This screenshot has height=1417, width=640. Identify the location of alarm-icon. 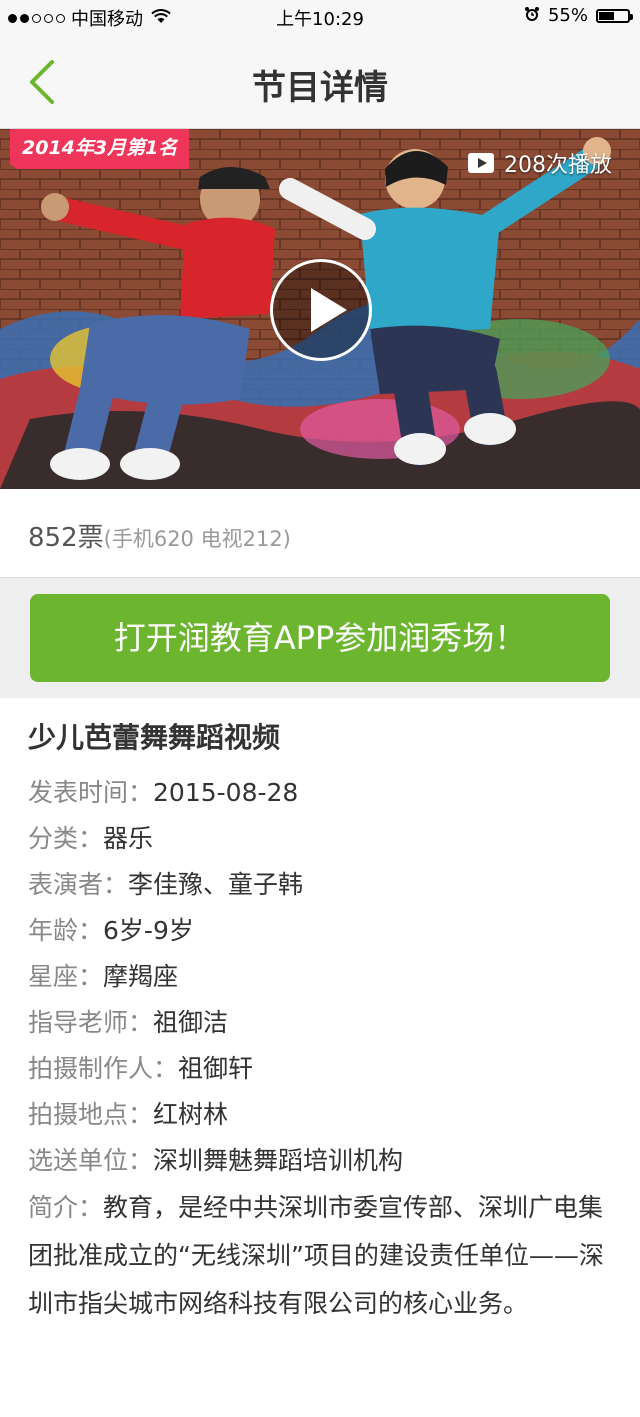
(532, 16).